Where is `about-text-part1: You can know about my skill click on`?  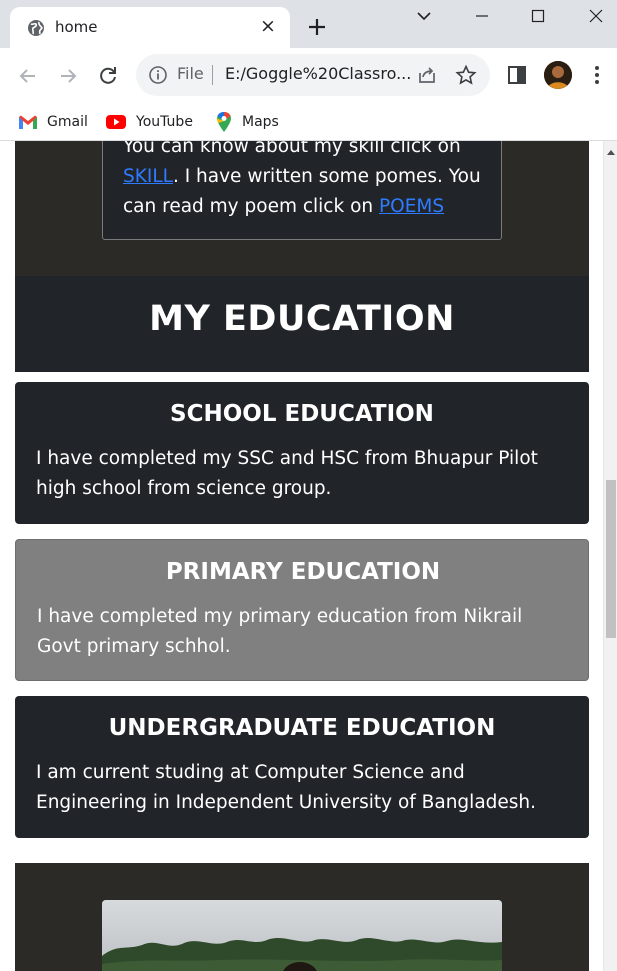 about-text-part1: You can know about my skill click on is located at coordinates (292, 149).